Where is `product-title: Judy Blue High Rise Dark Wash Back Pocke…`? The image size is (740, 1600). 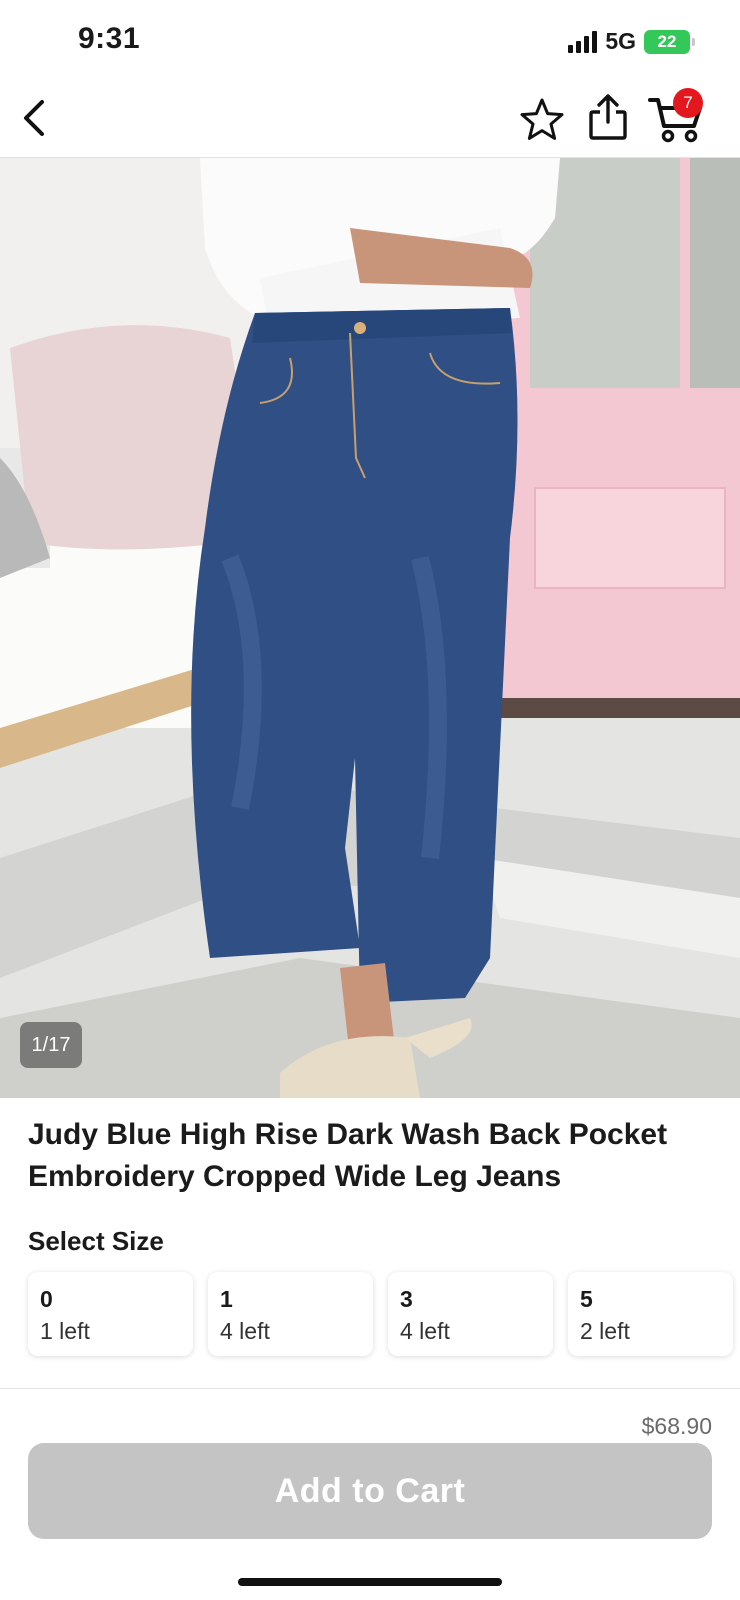 product-title: Judy Blue High Rise Dark Wash Back Pocke… is located at coordinates (348, 1155).